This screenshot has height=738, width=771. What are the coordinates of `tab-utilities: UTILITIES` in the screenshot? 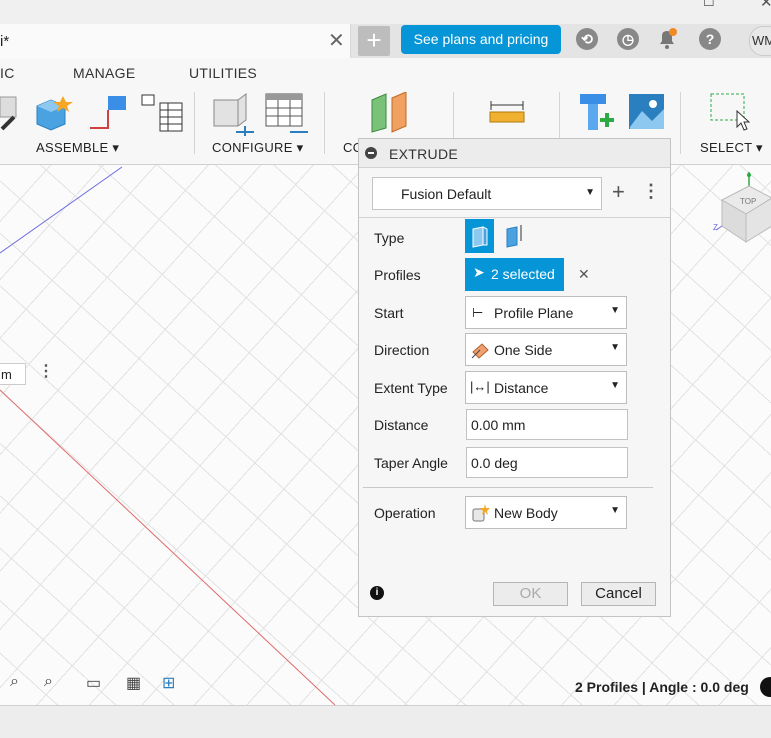 It's located at (223, 73).